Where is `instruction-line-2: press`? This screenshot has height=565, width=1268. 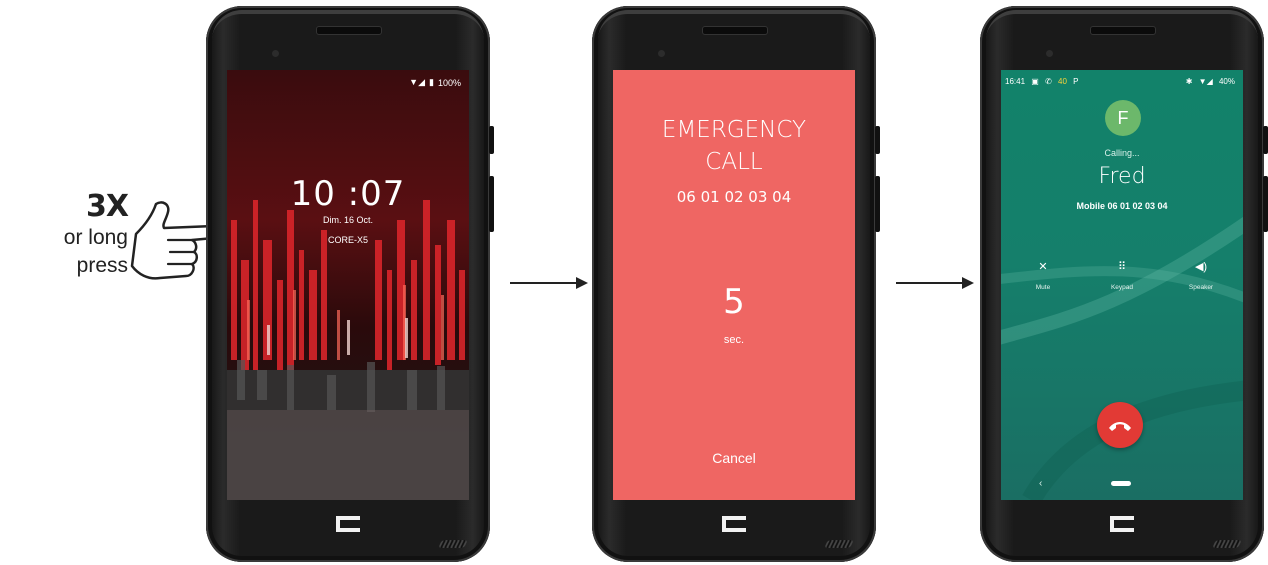
instruction-line-2: press is located at coordinates (102, 265).